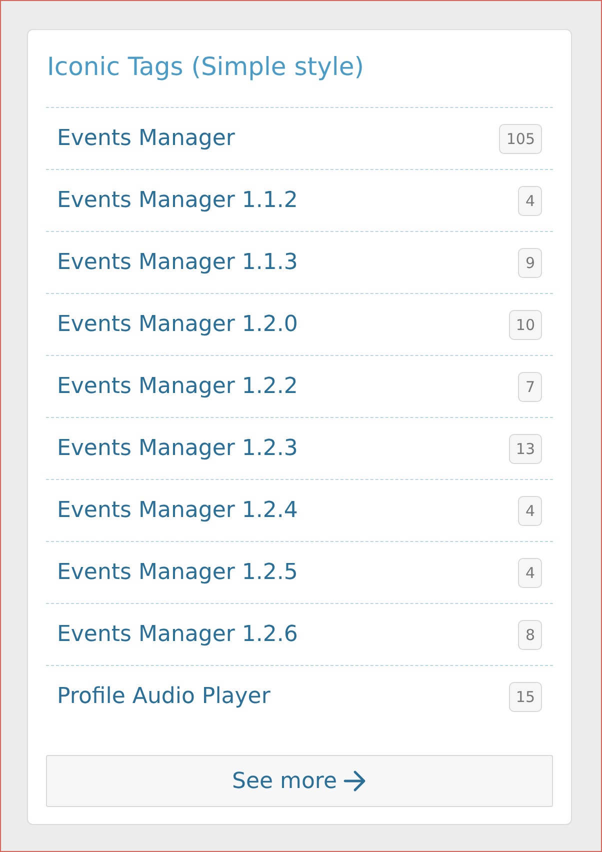 The height and width of the screenshot is (852, 602). Describe the element at coordinates (520, 139) in the screenshot. I see `tag-count: 105` at that location.